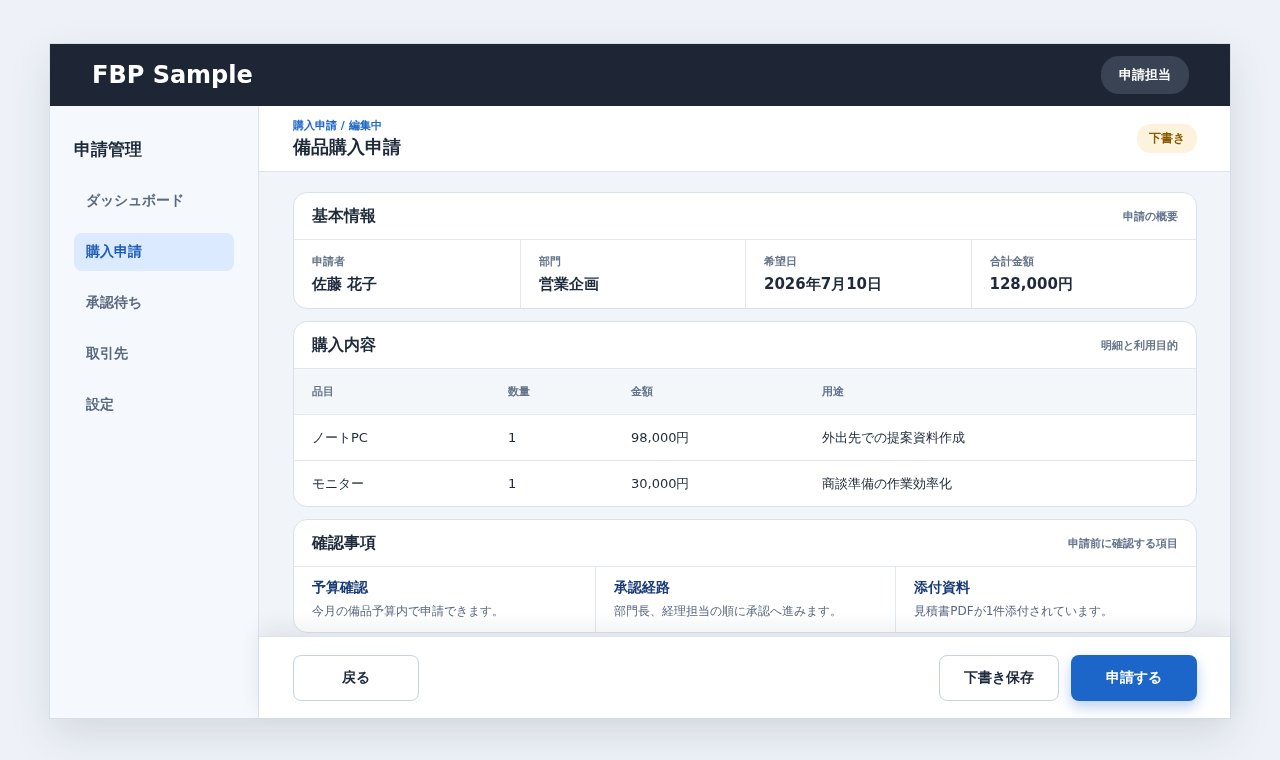 This screenshot has height=760, width=1280. I want to click on submit-button: 申請する, so click(1134, 677).